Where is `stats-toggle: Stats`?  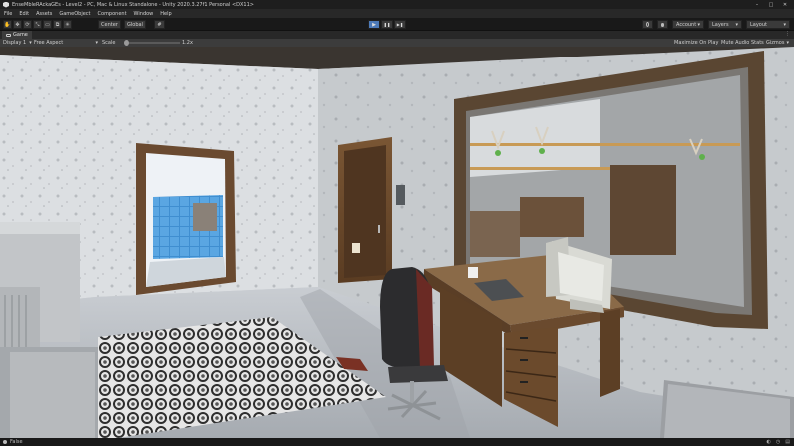 stats-toggle: Stats is located at coordinates (757, 43).